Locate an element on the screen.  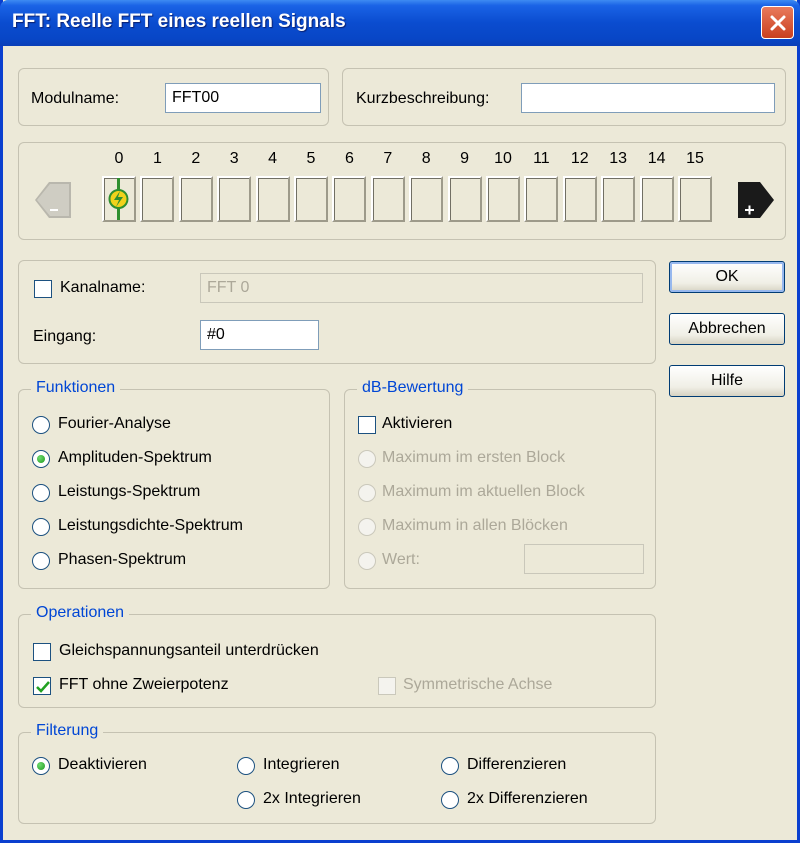
help-button: Hilfe is located at coordinates (727, 381).